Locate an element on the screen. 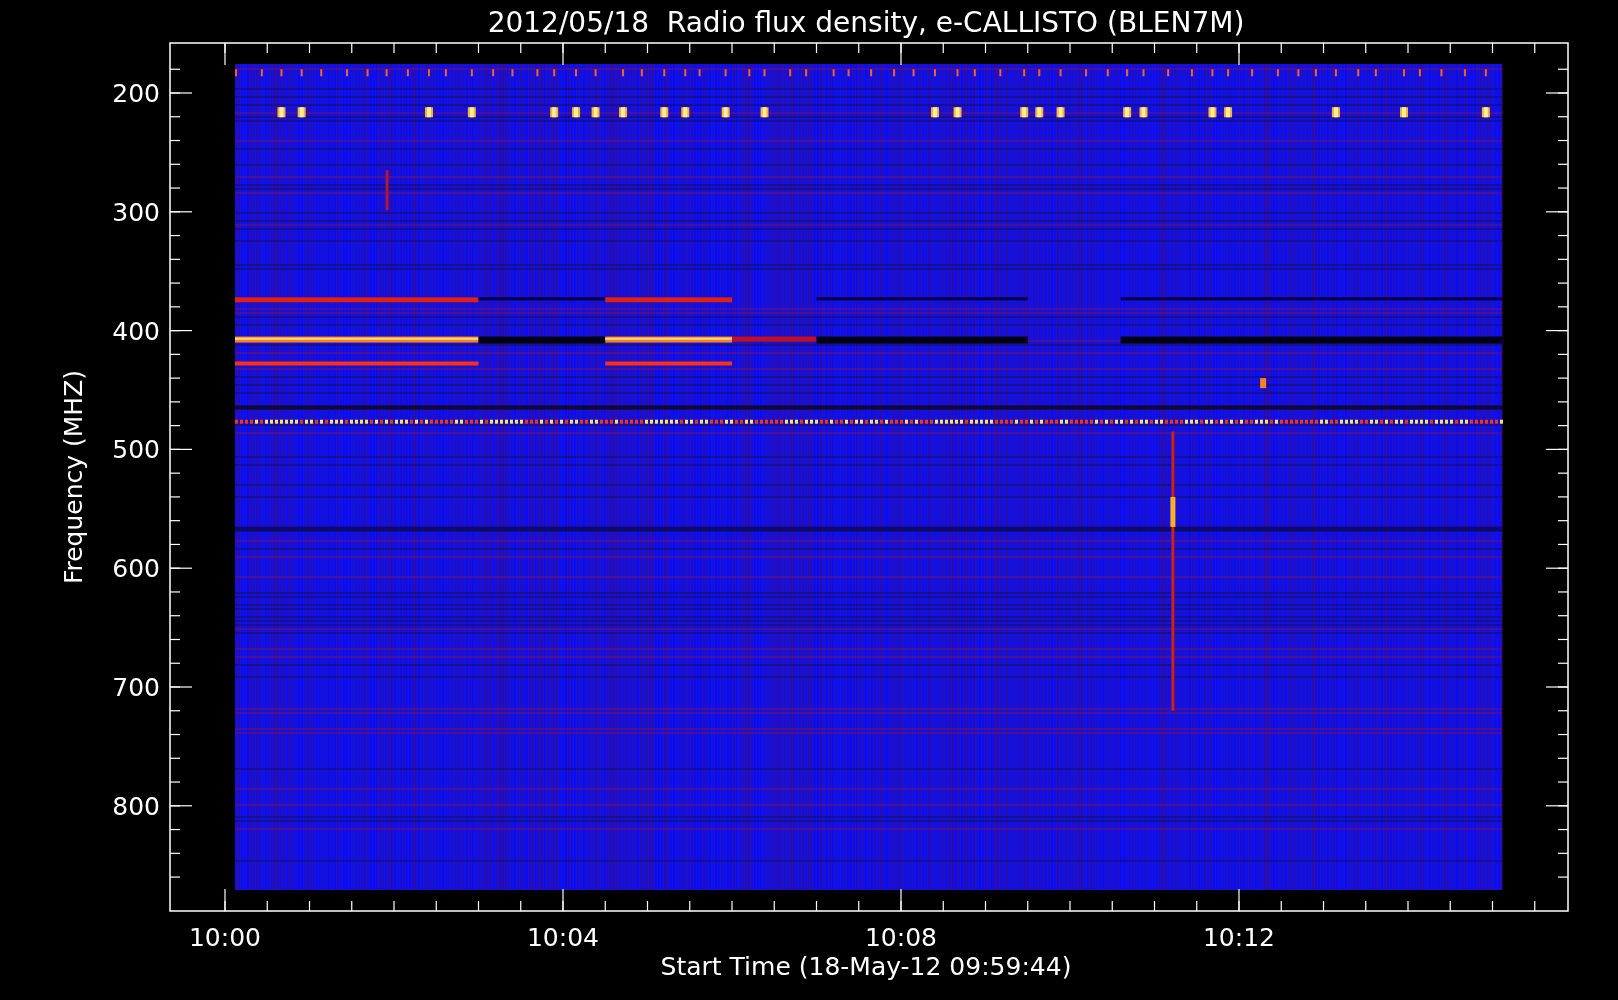  x-tick-label: 10:12 is located at coordinates (1239, 937).